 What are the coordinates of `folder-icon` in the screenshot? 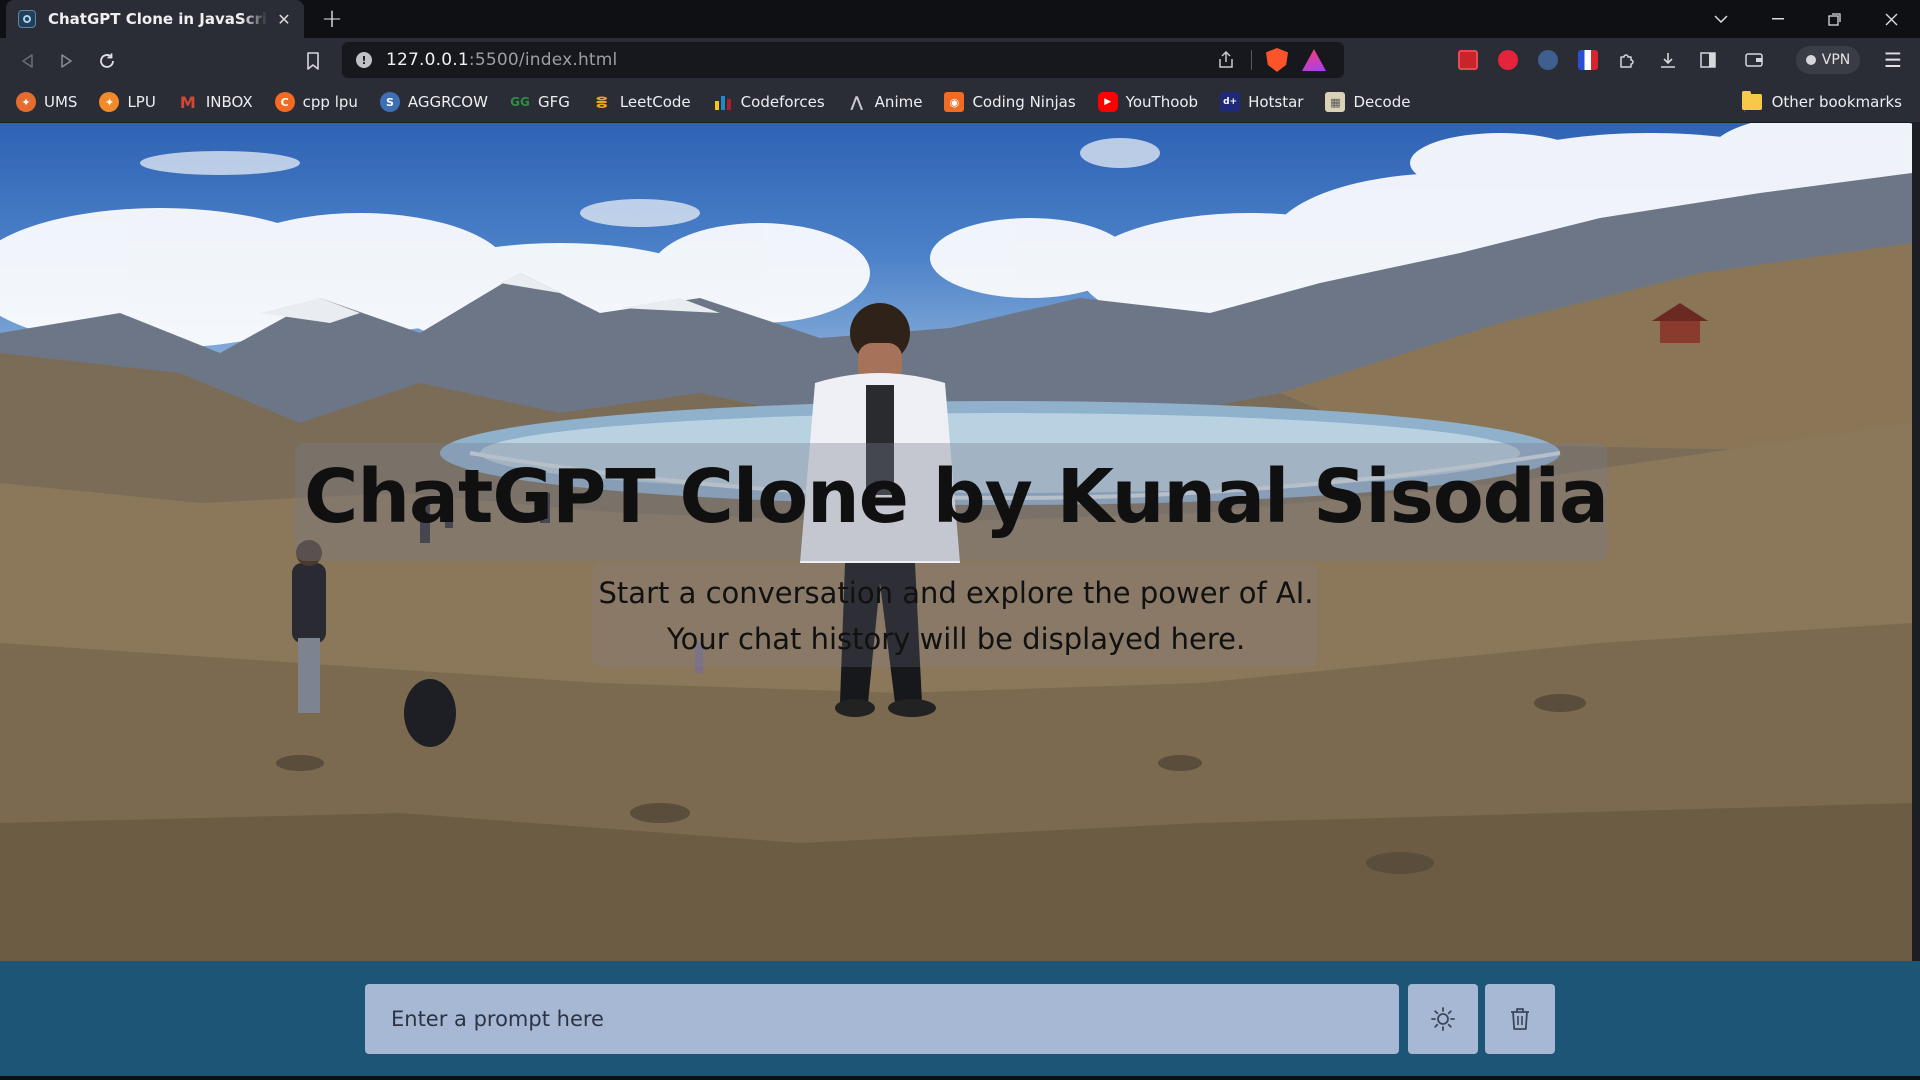 It's located at (1751, 100).